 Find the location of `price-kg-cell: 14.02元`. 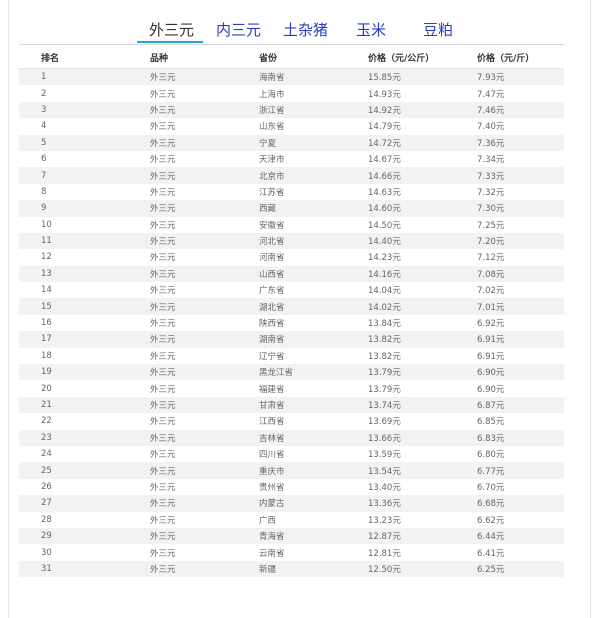

price-kg-cell: 14.02元 is located at coordinates (400, 306).